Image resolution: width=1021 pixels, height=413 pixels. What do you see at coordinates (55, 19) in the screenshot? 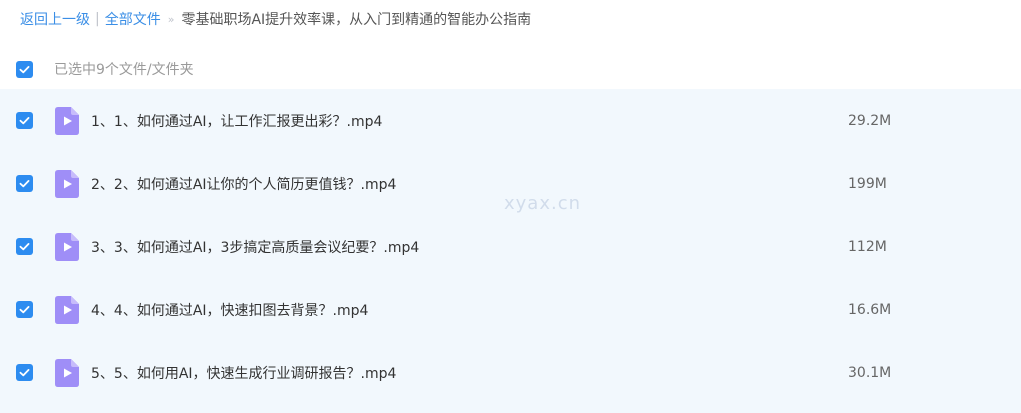
I see `back-link: 返回上一级` at bounding box center [55, 19].